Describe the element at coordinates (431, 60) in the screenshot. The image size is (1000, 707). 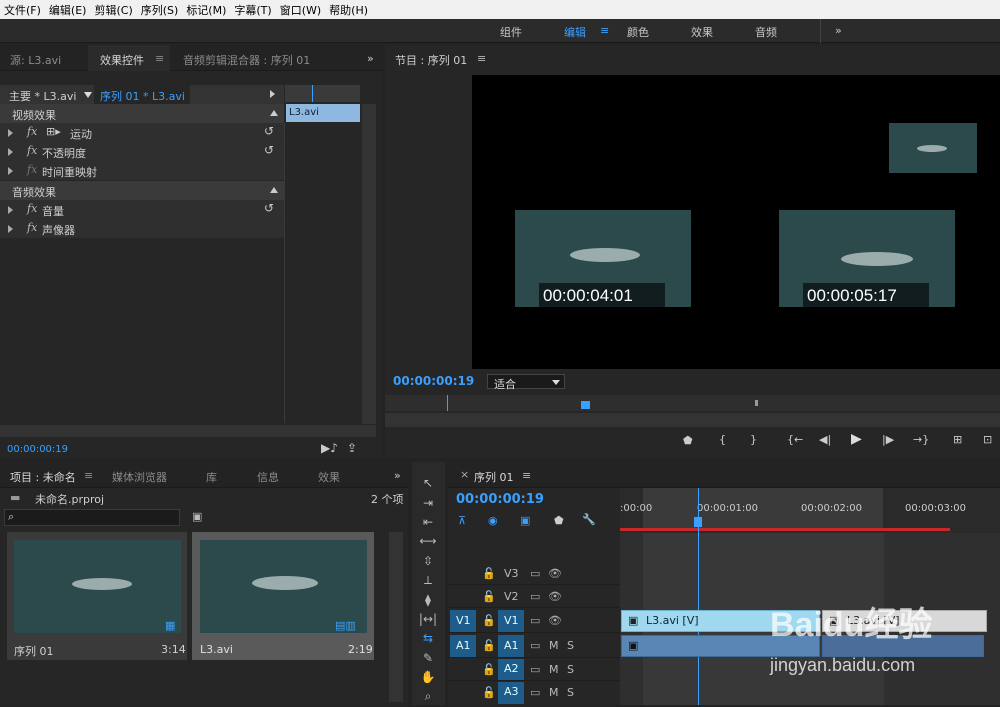
I see `program-title: 节目 : 序列 01` at that location.